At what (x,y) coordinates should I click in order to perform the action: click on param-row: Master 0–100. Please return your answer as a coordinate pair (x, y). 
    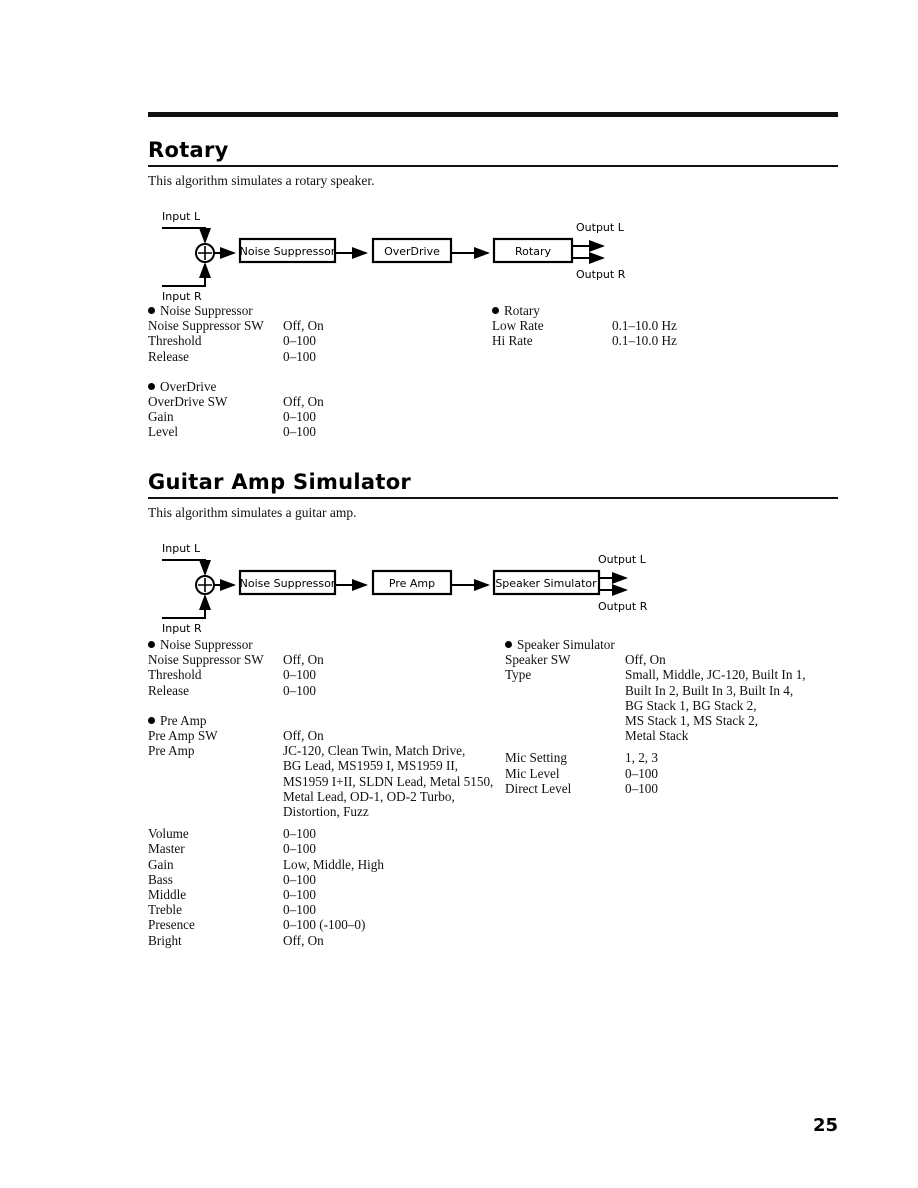
    Looking at the image, I should click on (318, 848).